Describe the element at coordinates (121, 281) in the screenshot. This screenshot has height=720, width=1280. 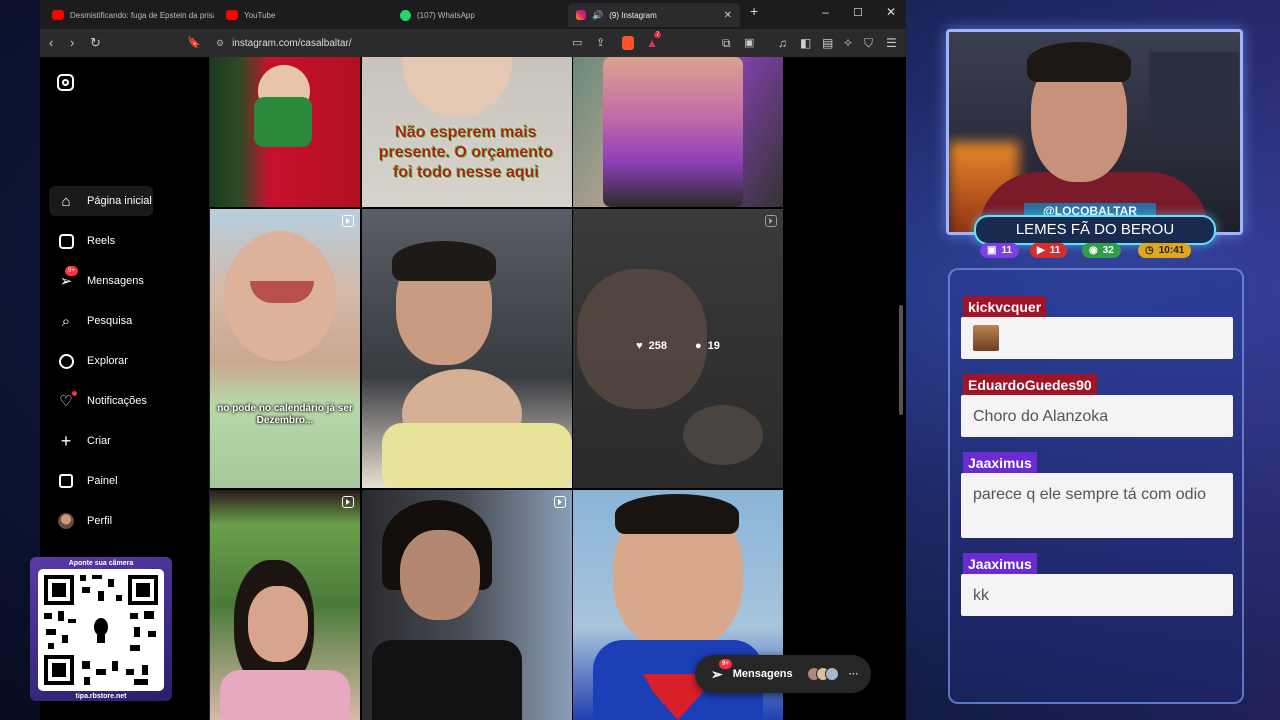
I see `nav-messages: ➢ 9+ Mensagens` at that location.